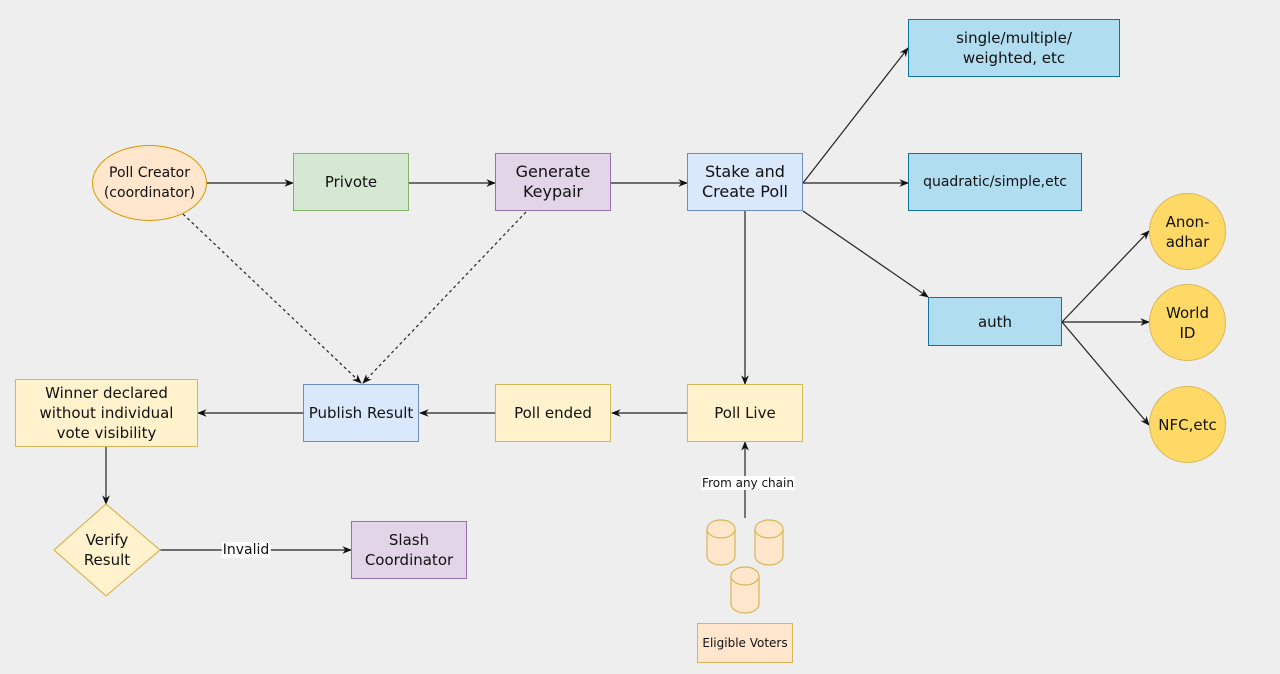 This screenshot has height=674, width=1280. I want to click on node-eligible-voters: Eligible Voters, so click(745, 643).